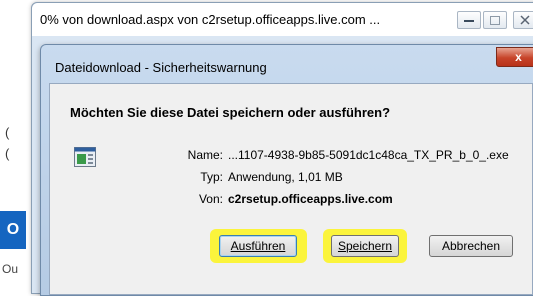 The width and height of the screenshot is (533, 296). Describe the element at coordinates (85, 157) in the screenshot. I see `application-file-icon` at that location.